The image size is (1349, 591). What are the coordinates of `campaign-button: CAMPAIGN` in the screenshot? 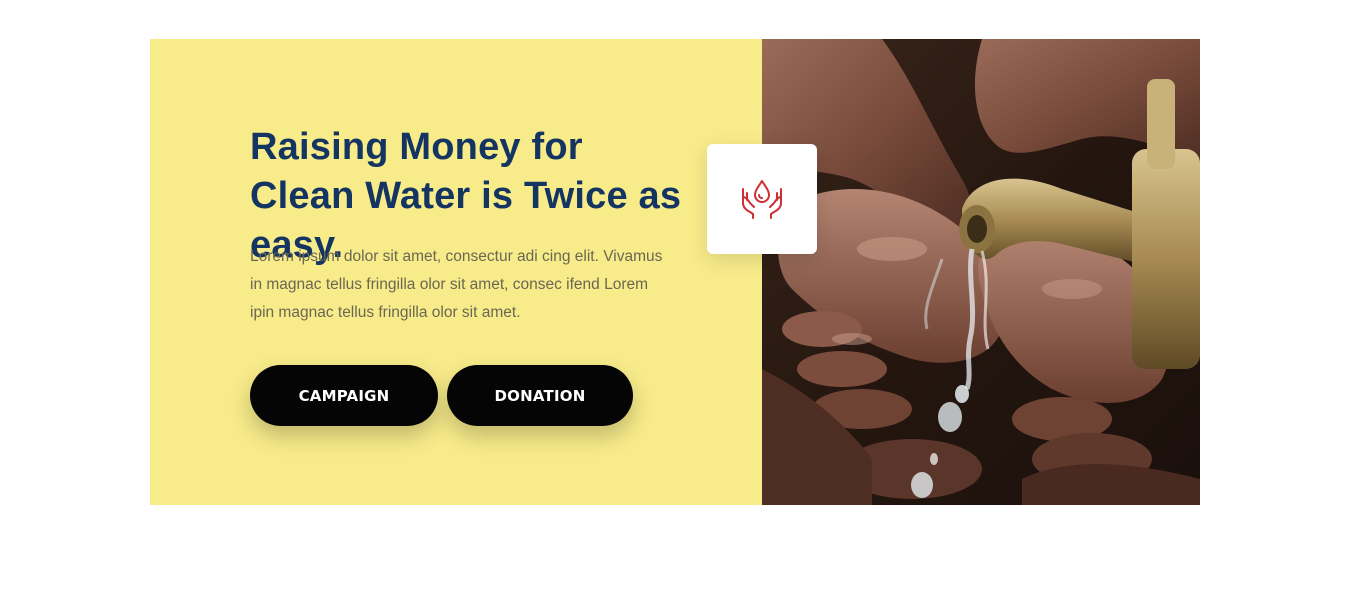 It's located at (344, 395).